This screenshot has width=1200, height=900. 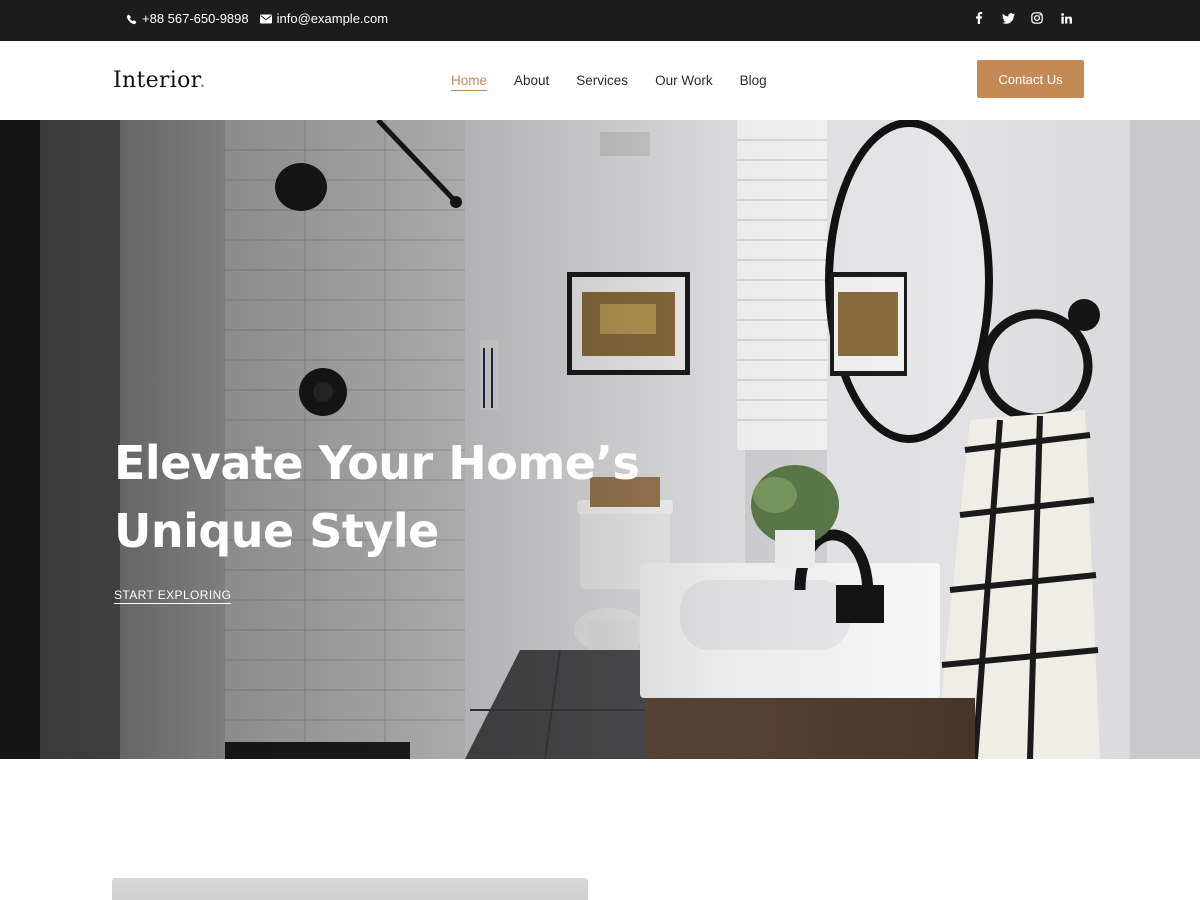 What do you see at coordinates (350, 889) in the screenshot?
I see `about-section-image` at bounding box center [350, 889].